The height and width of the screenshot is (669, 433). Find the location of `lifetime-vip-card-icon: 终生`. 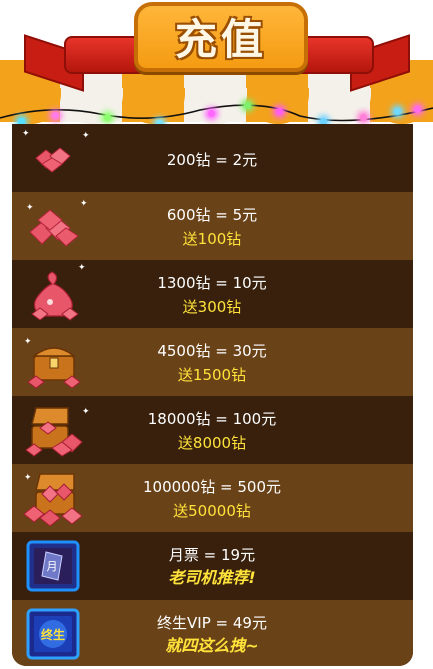

lifetime-vip-card-icon: 终生 is located at coordinates (53, 634).